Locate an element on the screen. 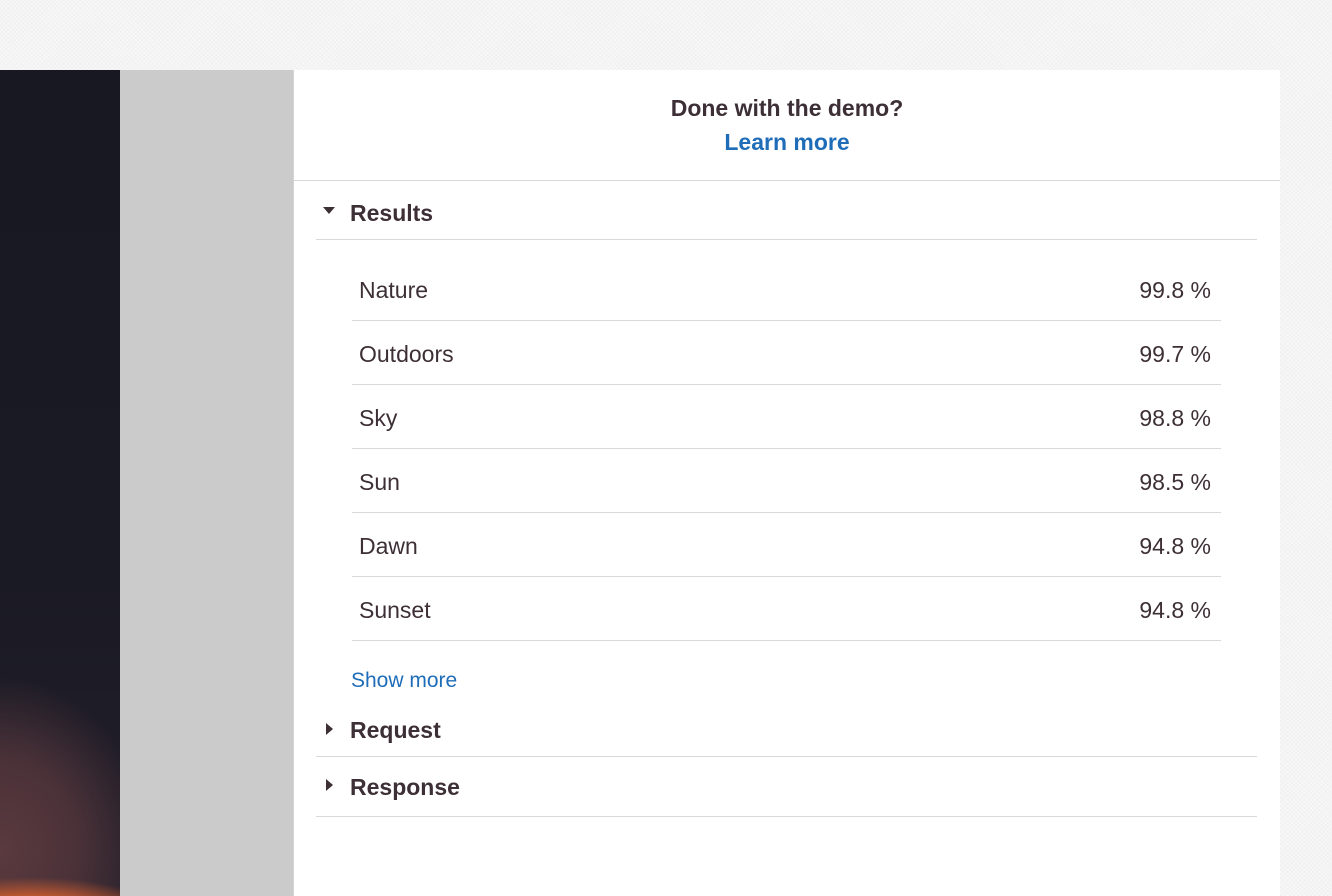 This screenshot has height=896, width=1332. response-section: Response is located at coordinates (786, 787).